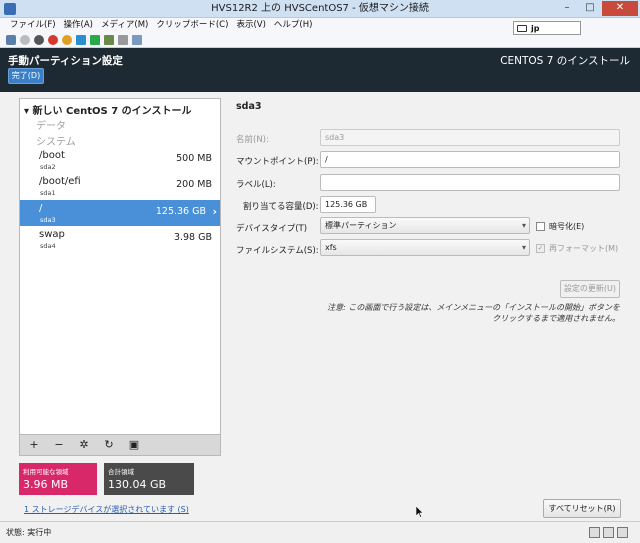  I want to click on partition-size: 125.36 GB, so click(180, 211).